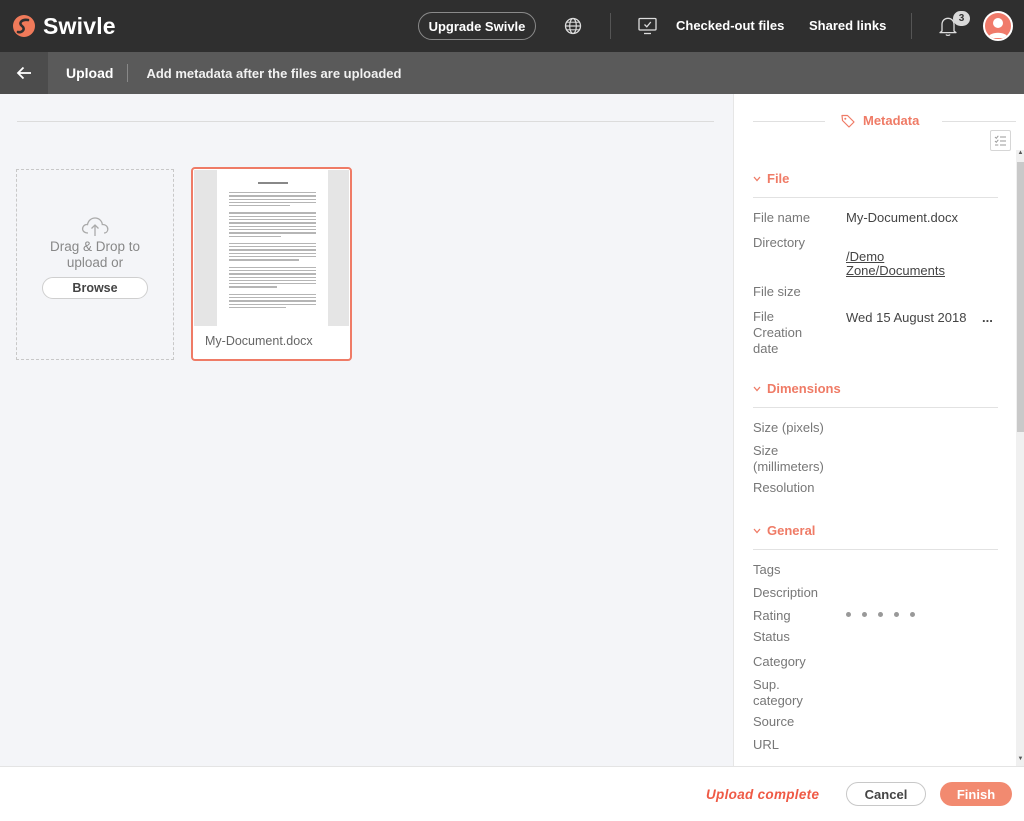 The height and width of the screenshot is (821, 1024). Describe the element at coordinates (902, 218) in the screenshot. I see `file-name-value: My-Document.docx` at that location.